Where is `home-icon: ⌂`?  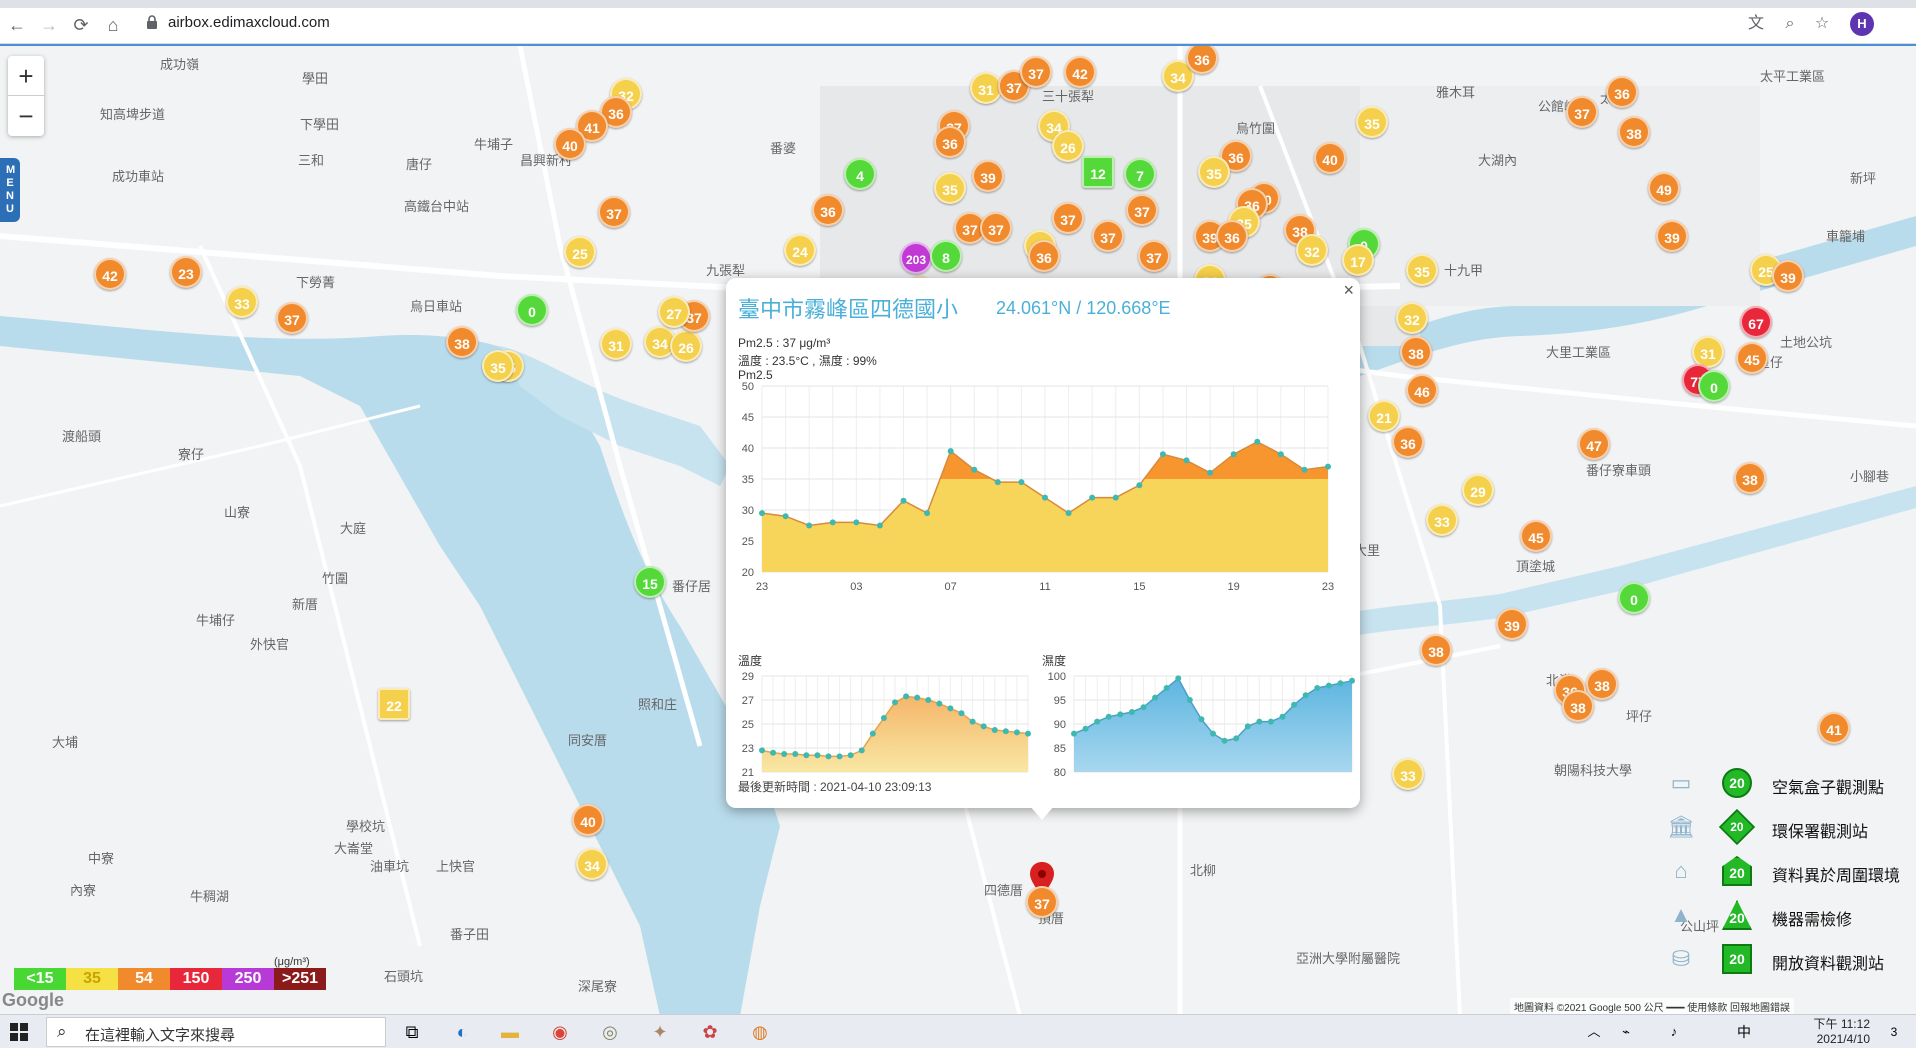 home-icon: ⌂ is located at coordinates (113, 25).